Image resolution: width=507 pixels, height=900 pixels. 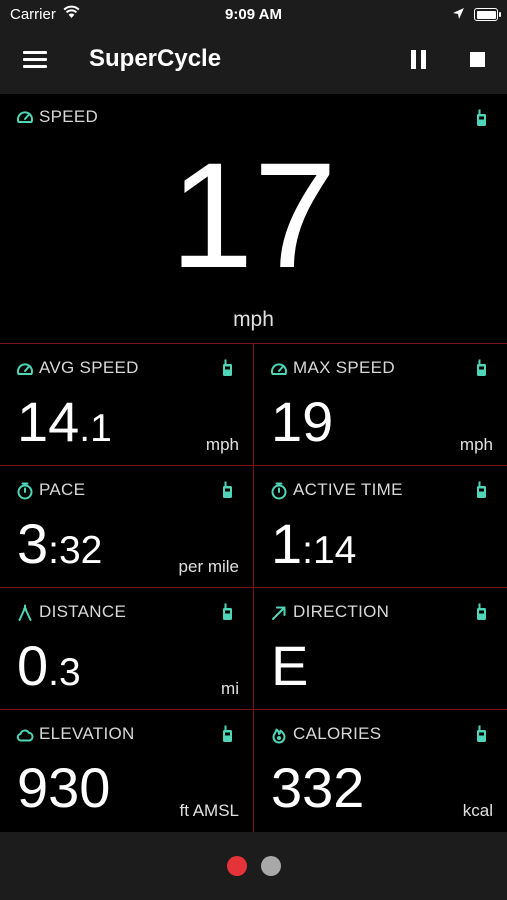 I want to click on compass-divider-icon, so click(x=25, y=612).